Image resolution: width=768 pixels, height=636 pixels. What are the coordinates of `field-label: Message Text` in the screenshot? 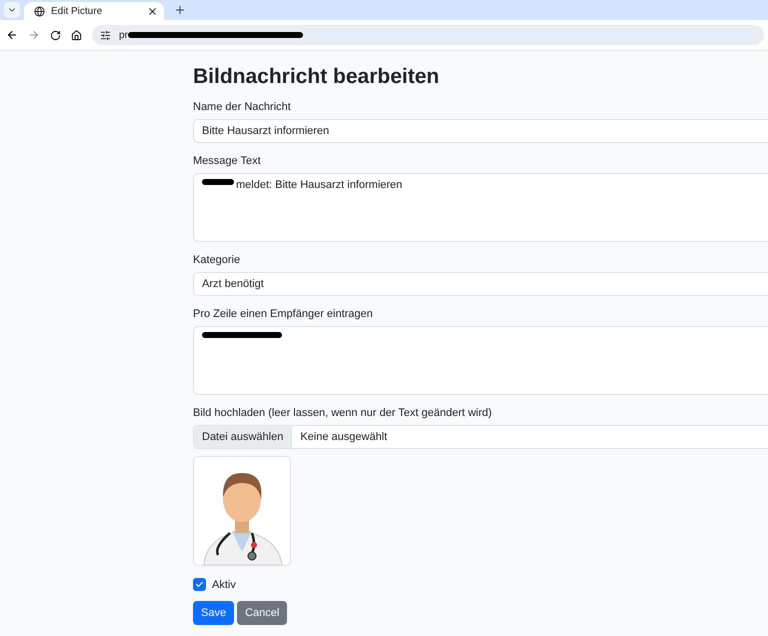 It's located at (227, 161).